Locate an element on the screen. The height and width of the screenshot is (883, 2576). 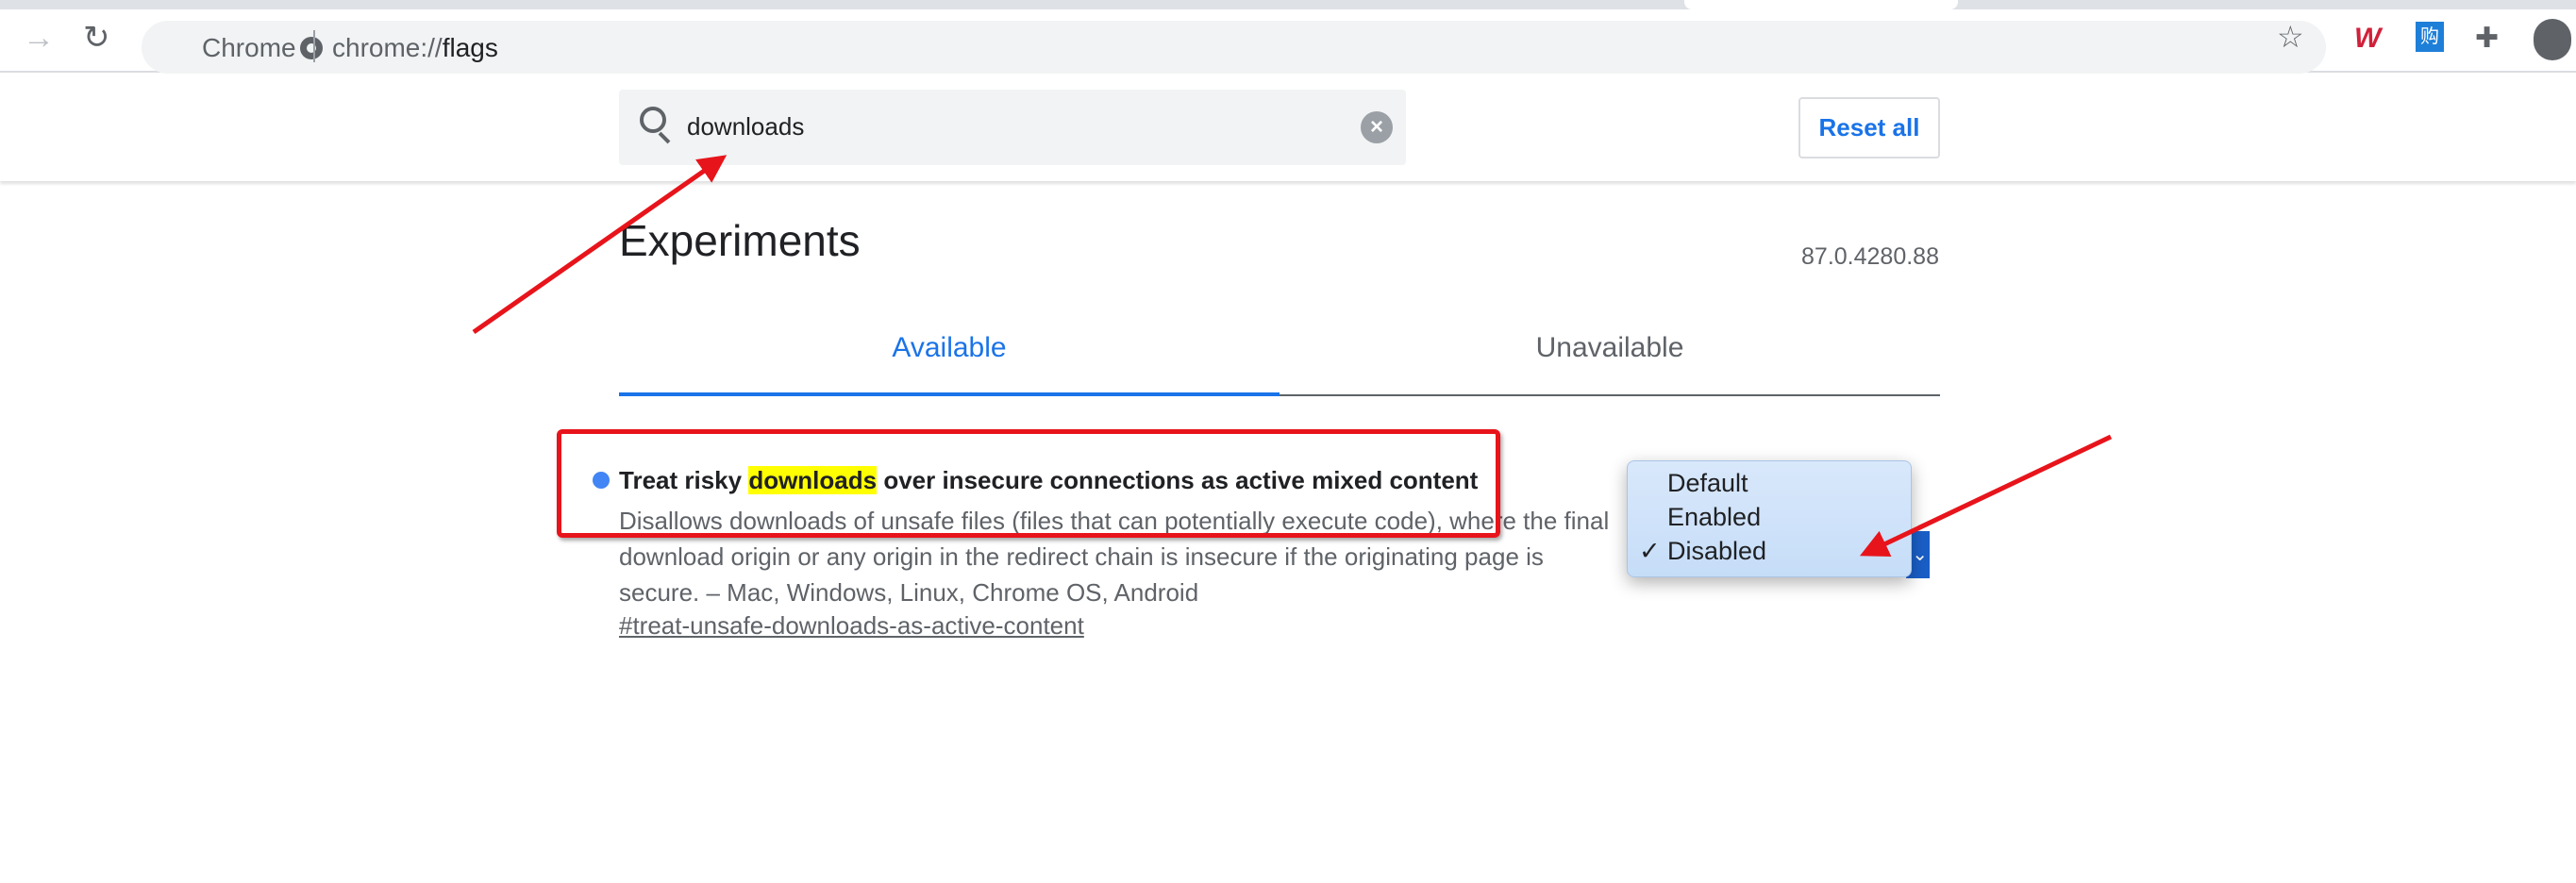
annotation-arrow-dropdown is located at coordinates (1986, 495).